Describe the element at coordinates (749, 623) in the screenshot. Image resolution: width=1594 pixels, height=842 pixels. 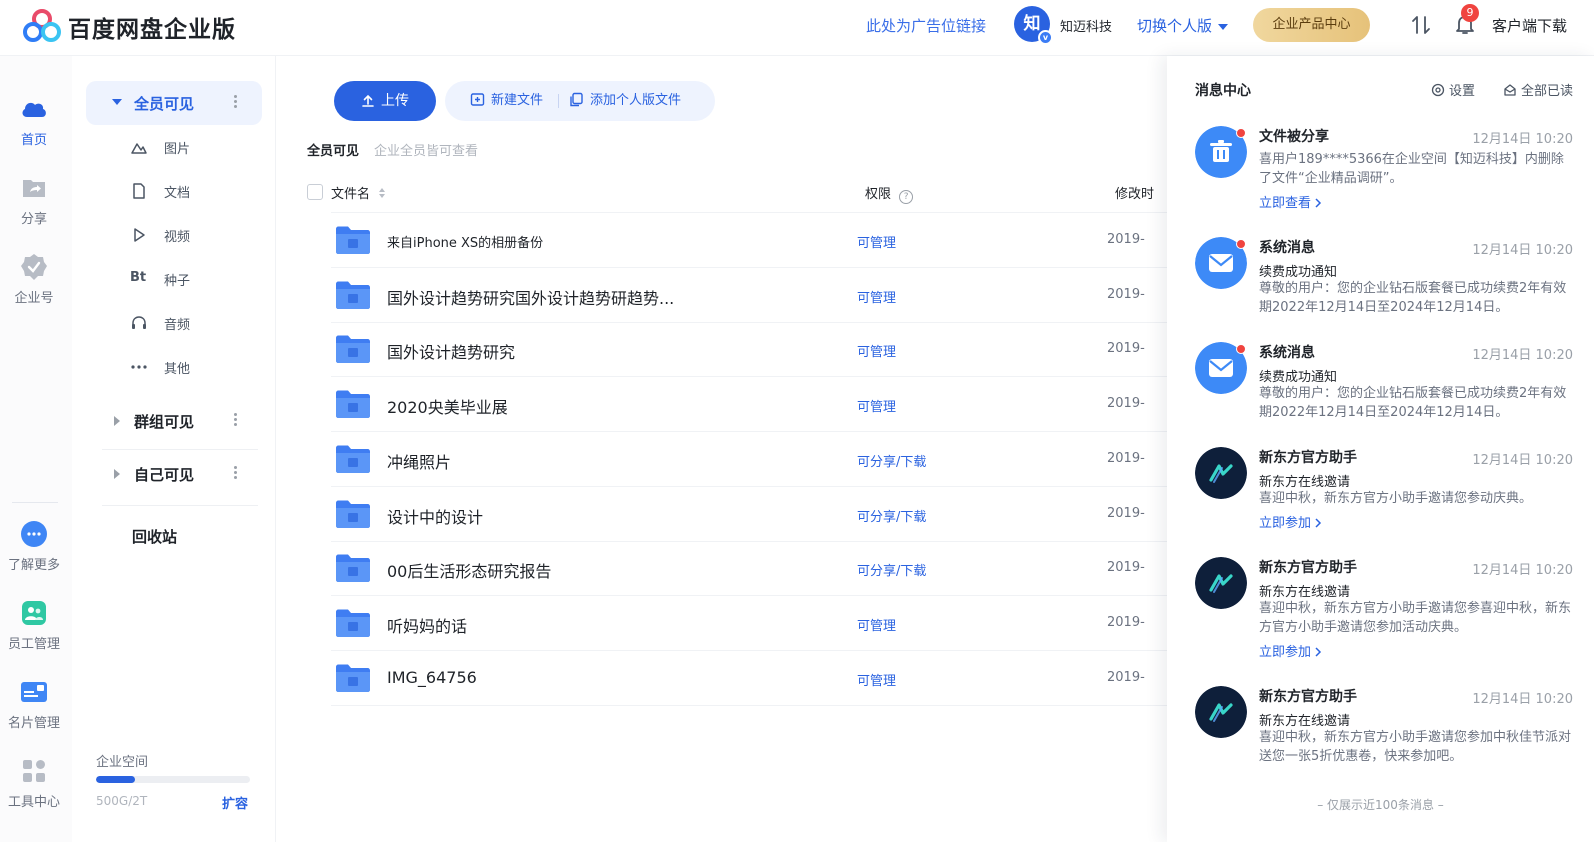
I see `table-row: 听妈妈的话 可管理 2019-` at that location.